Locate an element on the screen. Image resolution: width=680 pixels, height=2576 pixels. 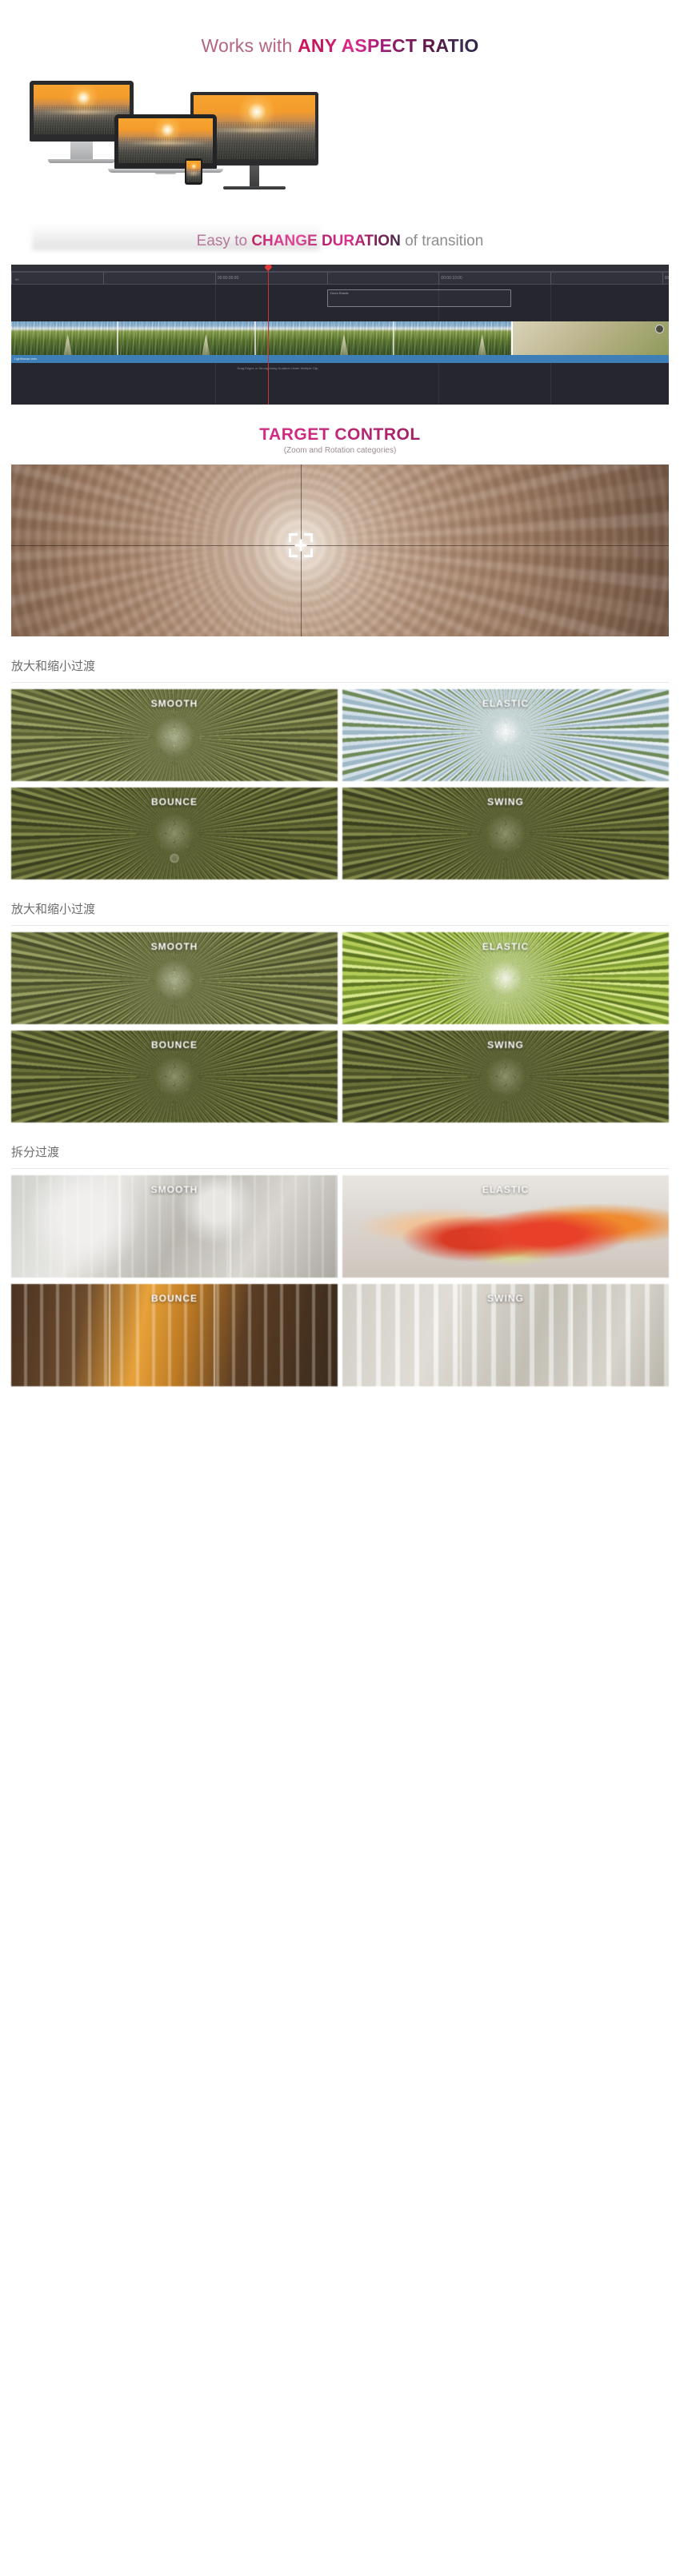
tile-watermark-badge is located at coordinates (174, 858).